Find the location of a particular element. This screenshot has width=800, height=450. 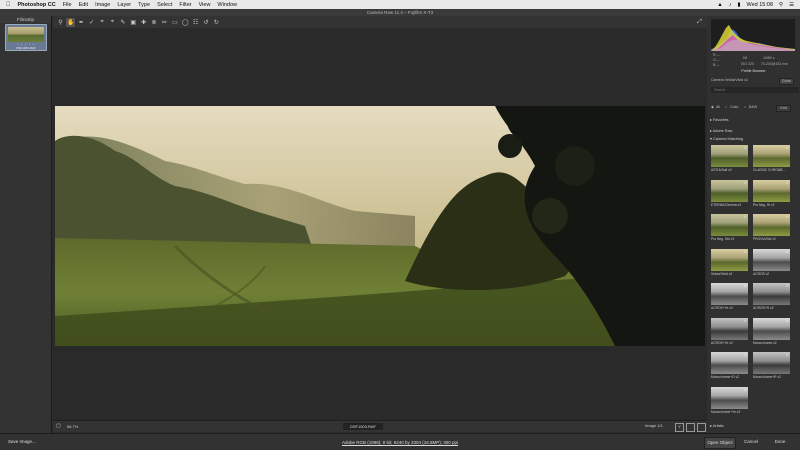

menu-layer: Layer is located at coordinates (124, 5).